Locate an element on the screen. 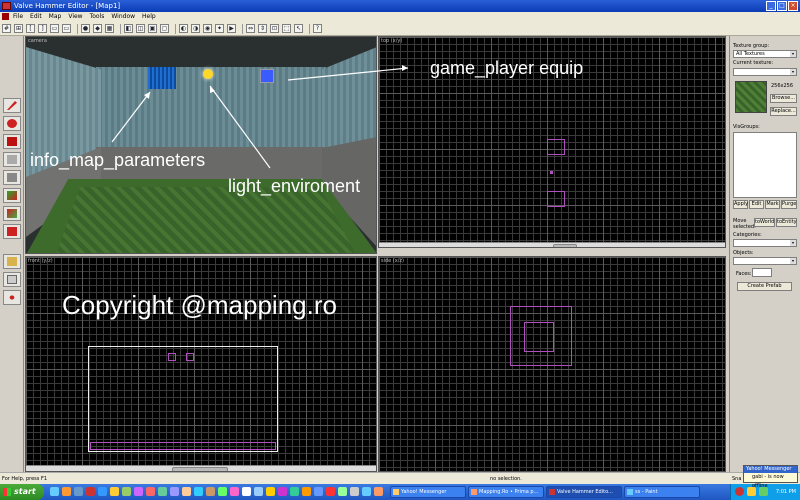  texture-browser-icon: ▦ is located at coordinates (109, 28).